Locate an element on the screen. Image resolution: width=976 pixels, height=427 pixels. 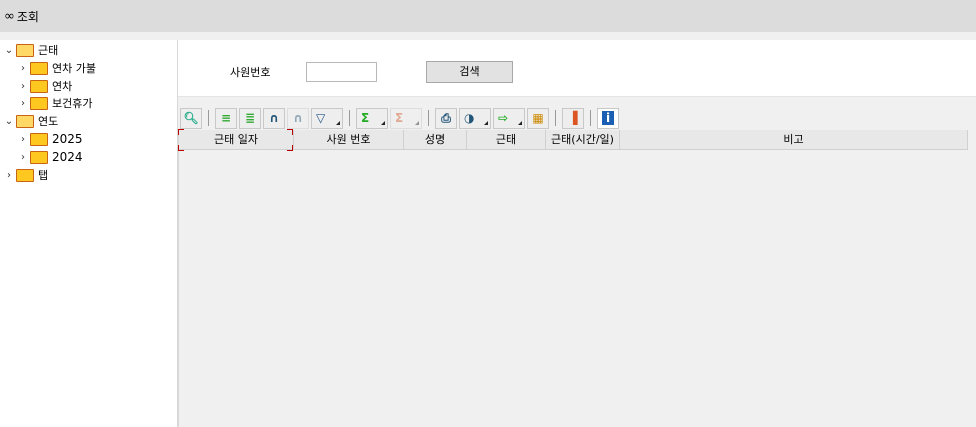
chart-icon: ▐ is located at coordinates (573, 118).